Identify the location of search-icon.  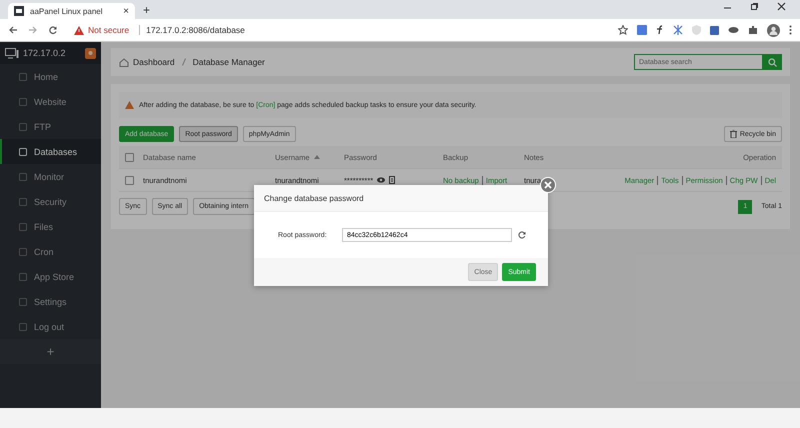
(772, 62).